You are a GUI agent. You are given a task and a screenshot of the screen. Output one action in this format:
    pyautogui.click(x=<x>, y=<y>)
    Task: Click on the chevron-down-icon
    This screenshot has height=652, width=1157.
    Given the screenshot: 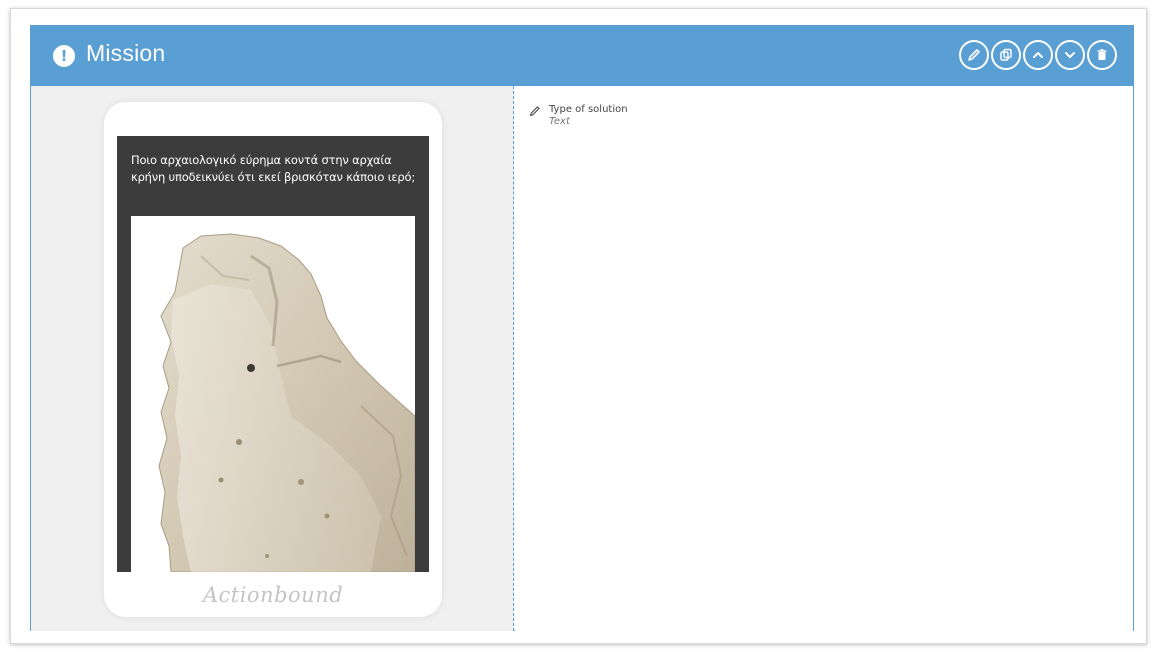 What is the action you would take?
    pyautogui.click(x=1070, y=55)
    